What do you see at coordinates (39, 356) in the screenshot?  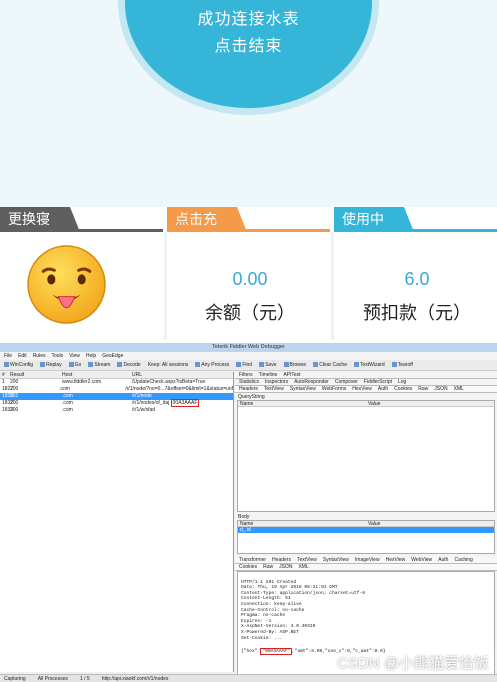 I see `menu-rules: Rules` at bounding box center [39, 356].